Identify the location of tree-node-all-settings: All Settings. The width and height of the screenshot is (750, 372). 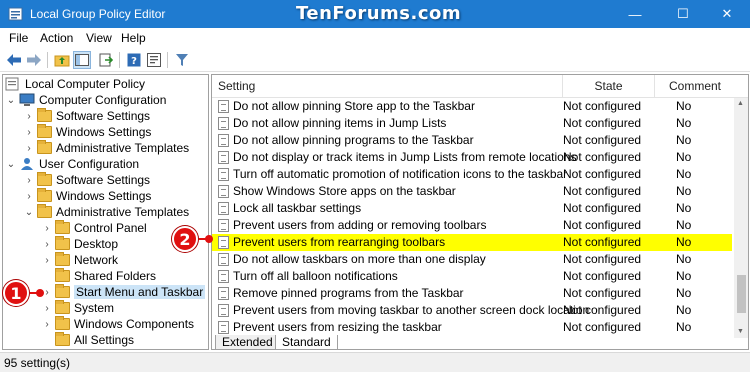
(93, 340).